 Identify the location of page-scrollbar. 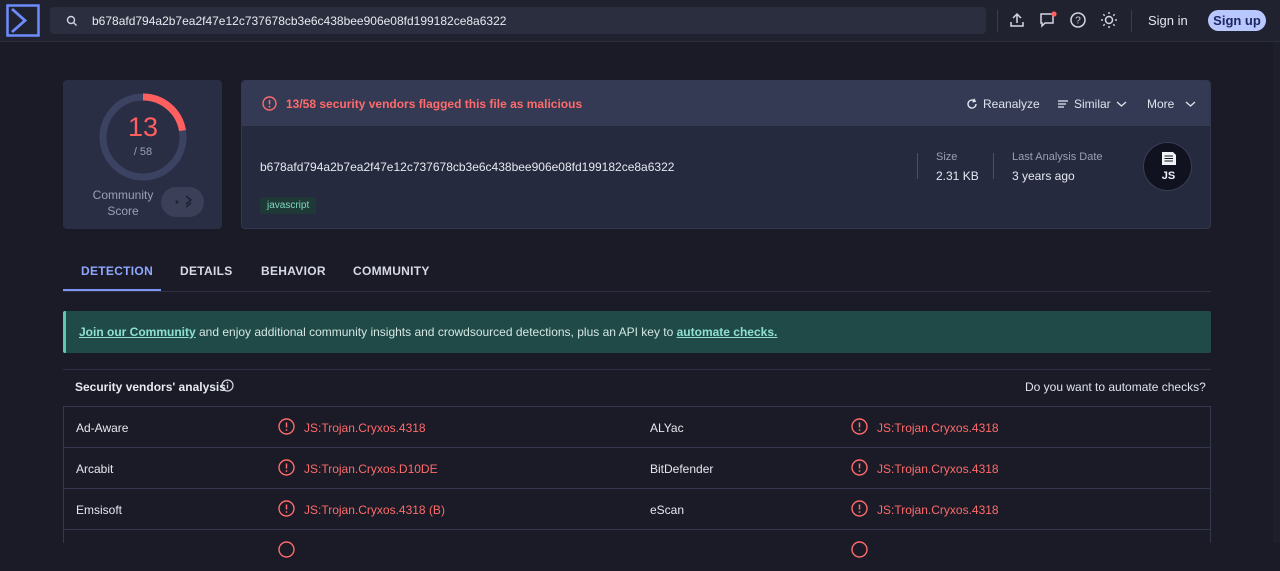
(1276, 292).